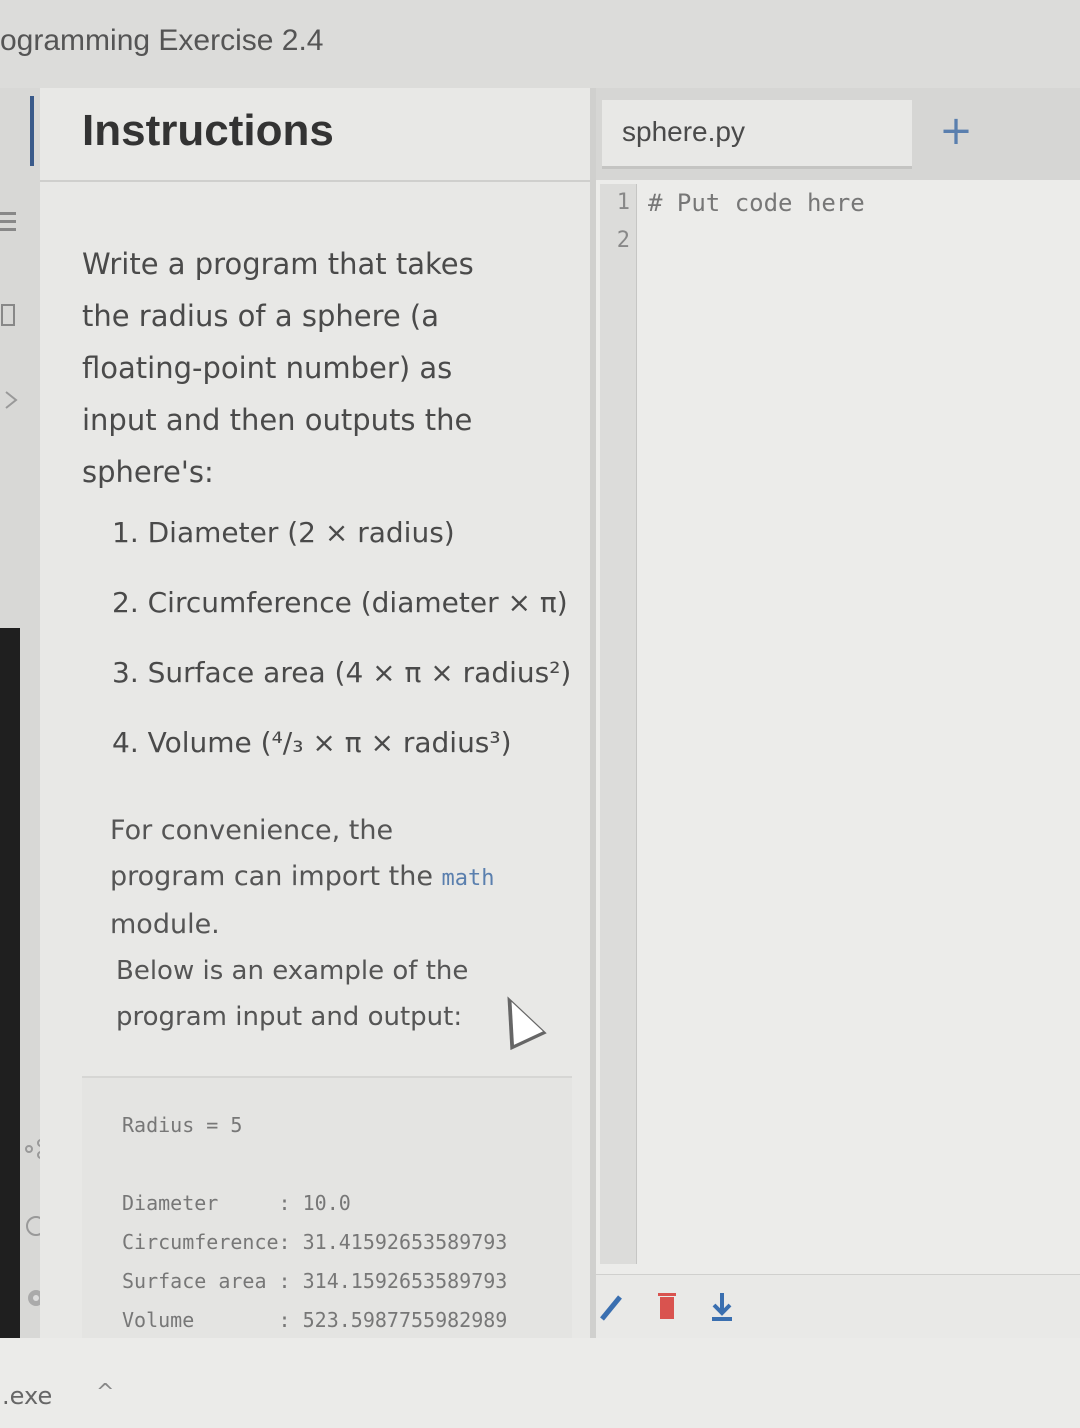 The height and width of the screenshot is (1428, 1080). Describe the element at coordinates (23, 713) in the screenshot. I see `left-rail` at that location.